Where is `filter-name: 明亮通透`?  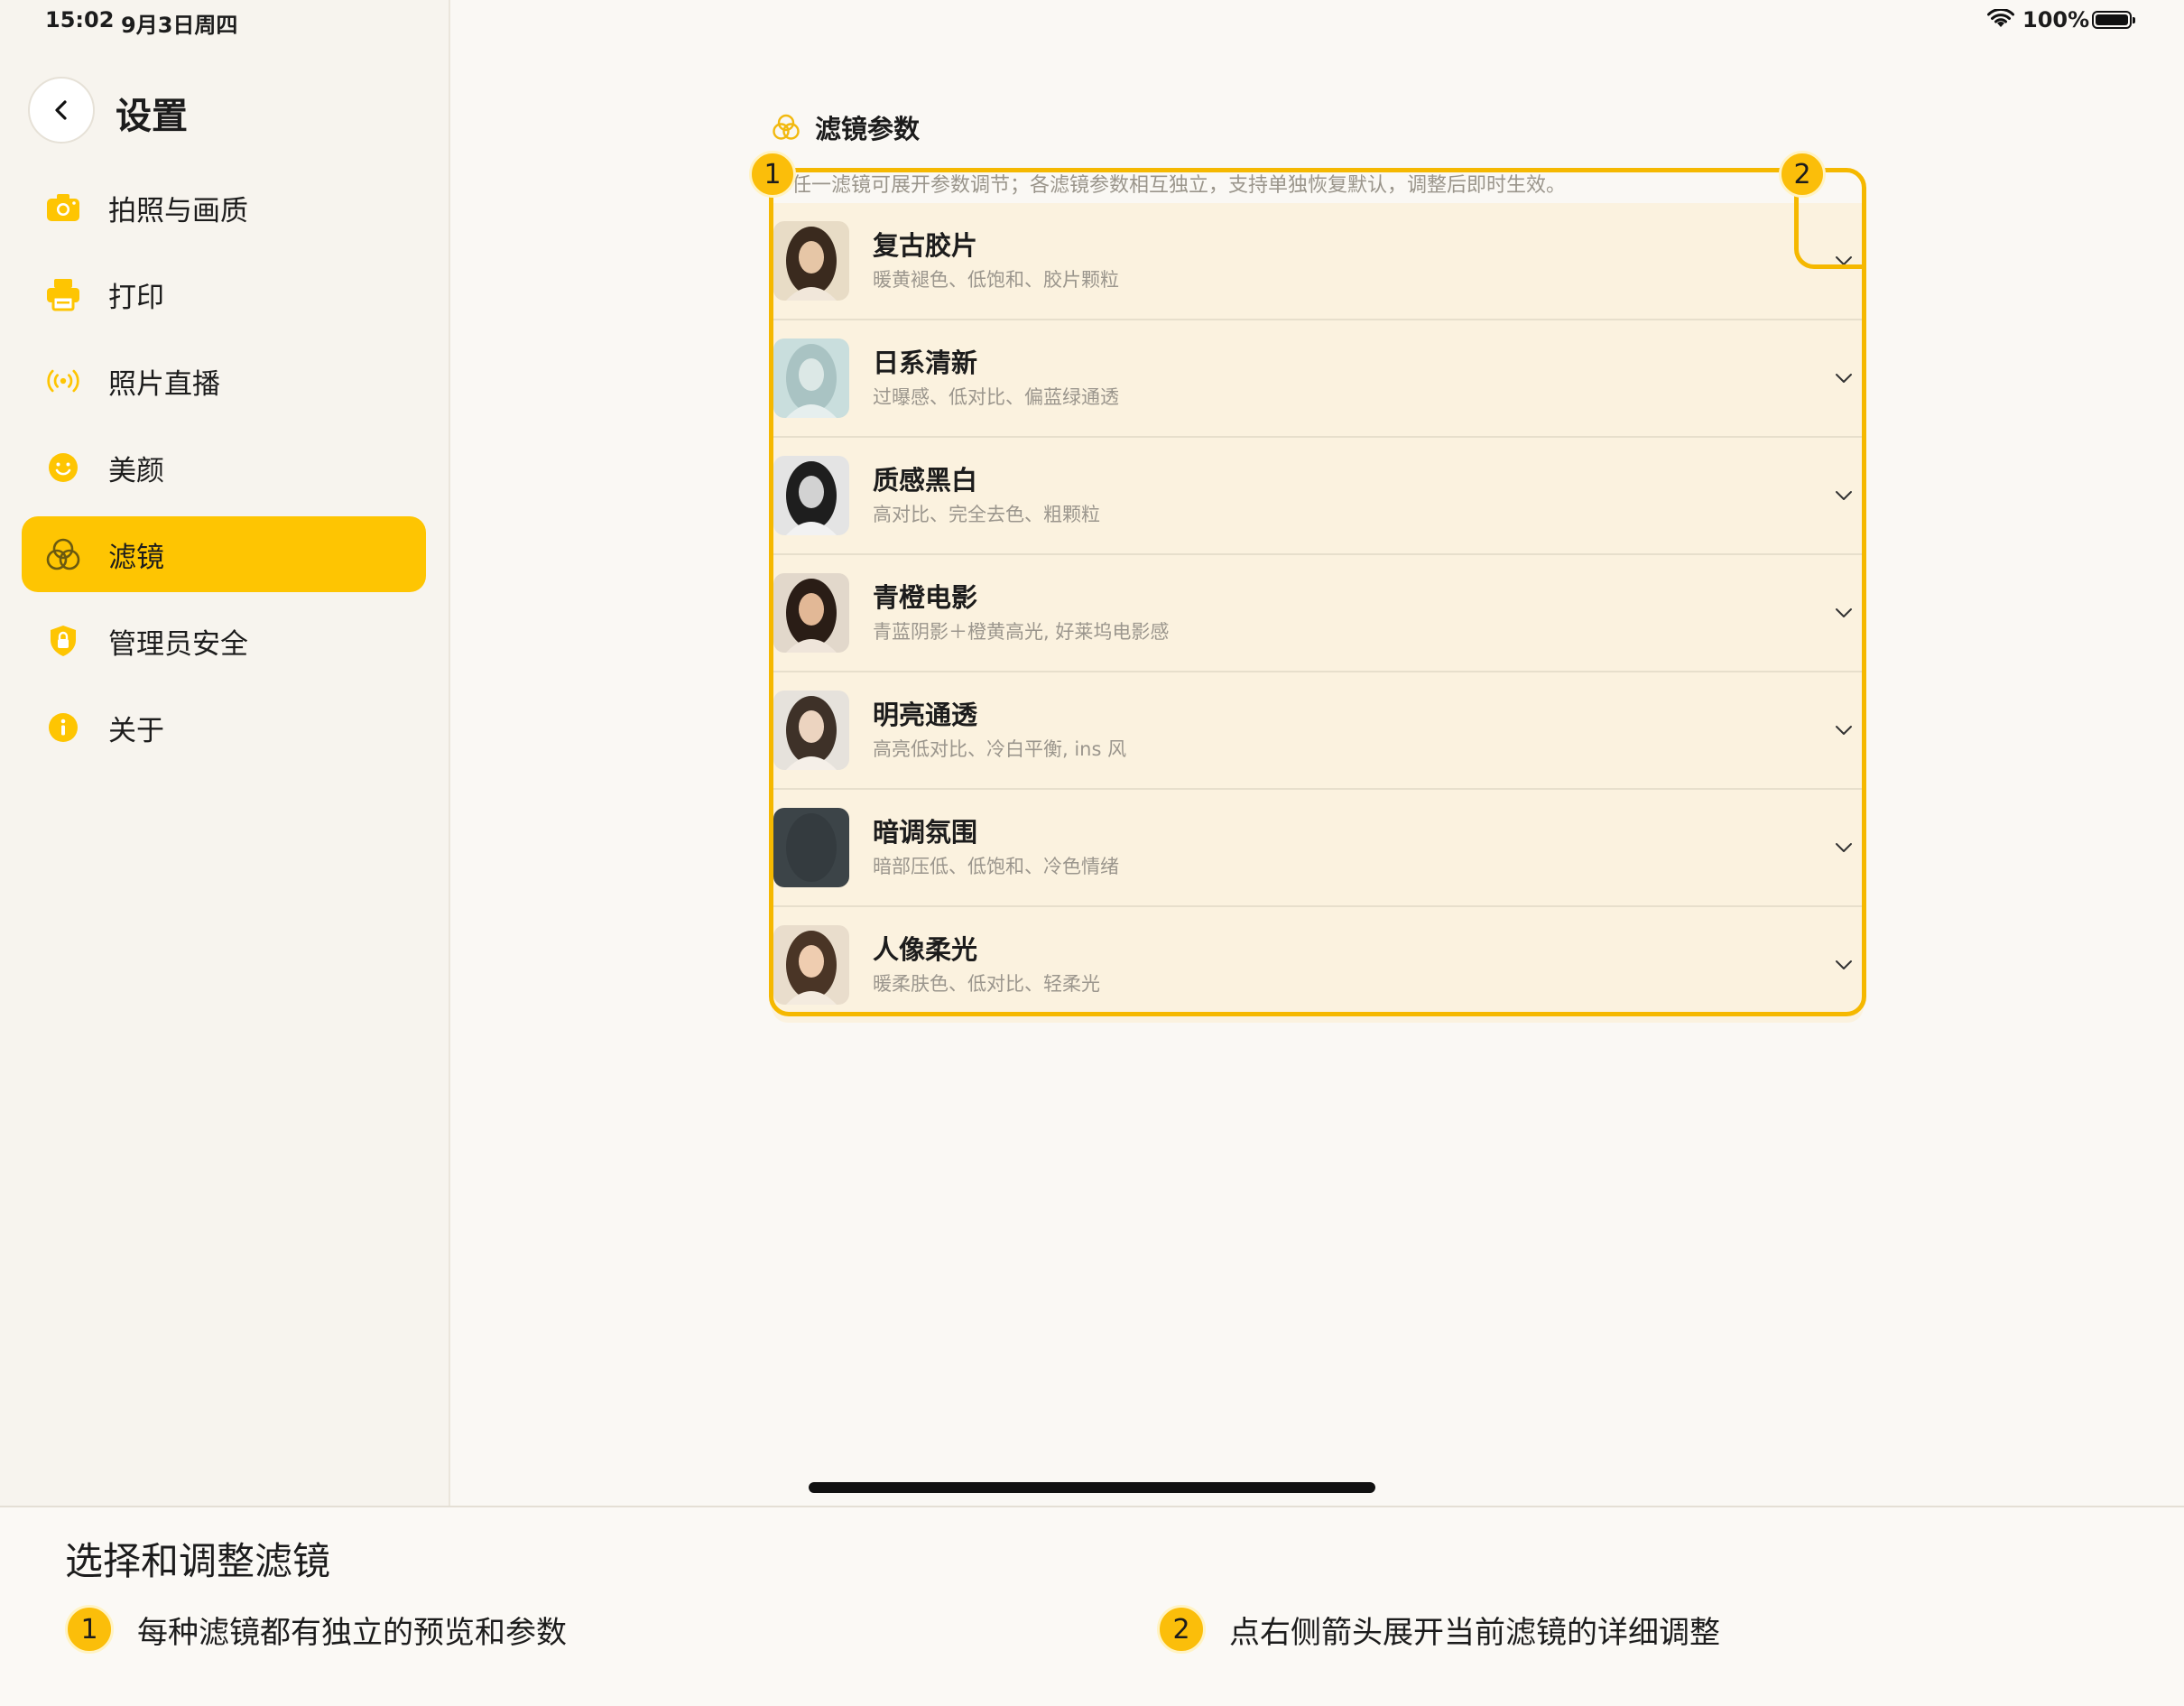 filter-name: 明亮通透 is located at coordinates (925, 715).